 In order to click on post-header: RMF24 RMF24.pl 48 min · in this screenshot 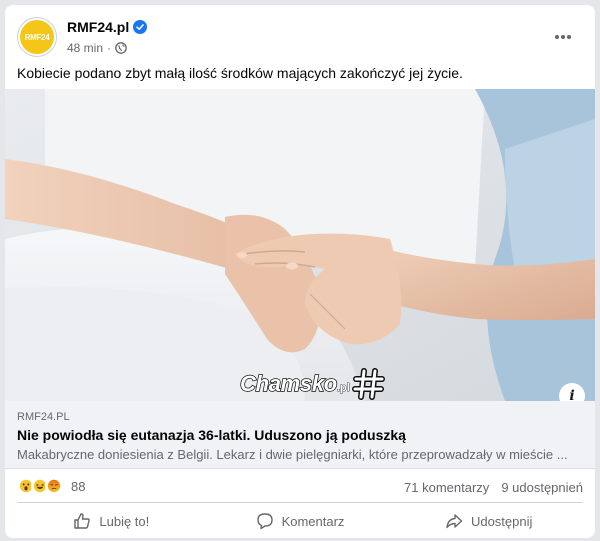, I will do `click(300, 38)`.